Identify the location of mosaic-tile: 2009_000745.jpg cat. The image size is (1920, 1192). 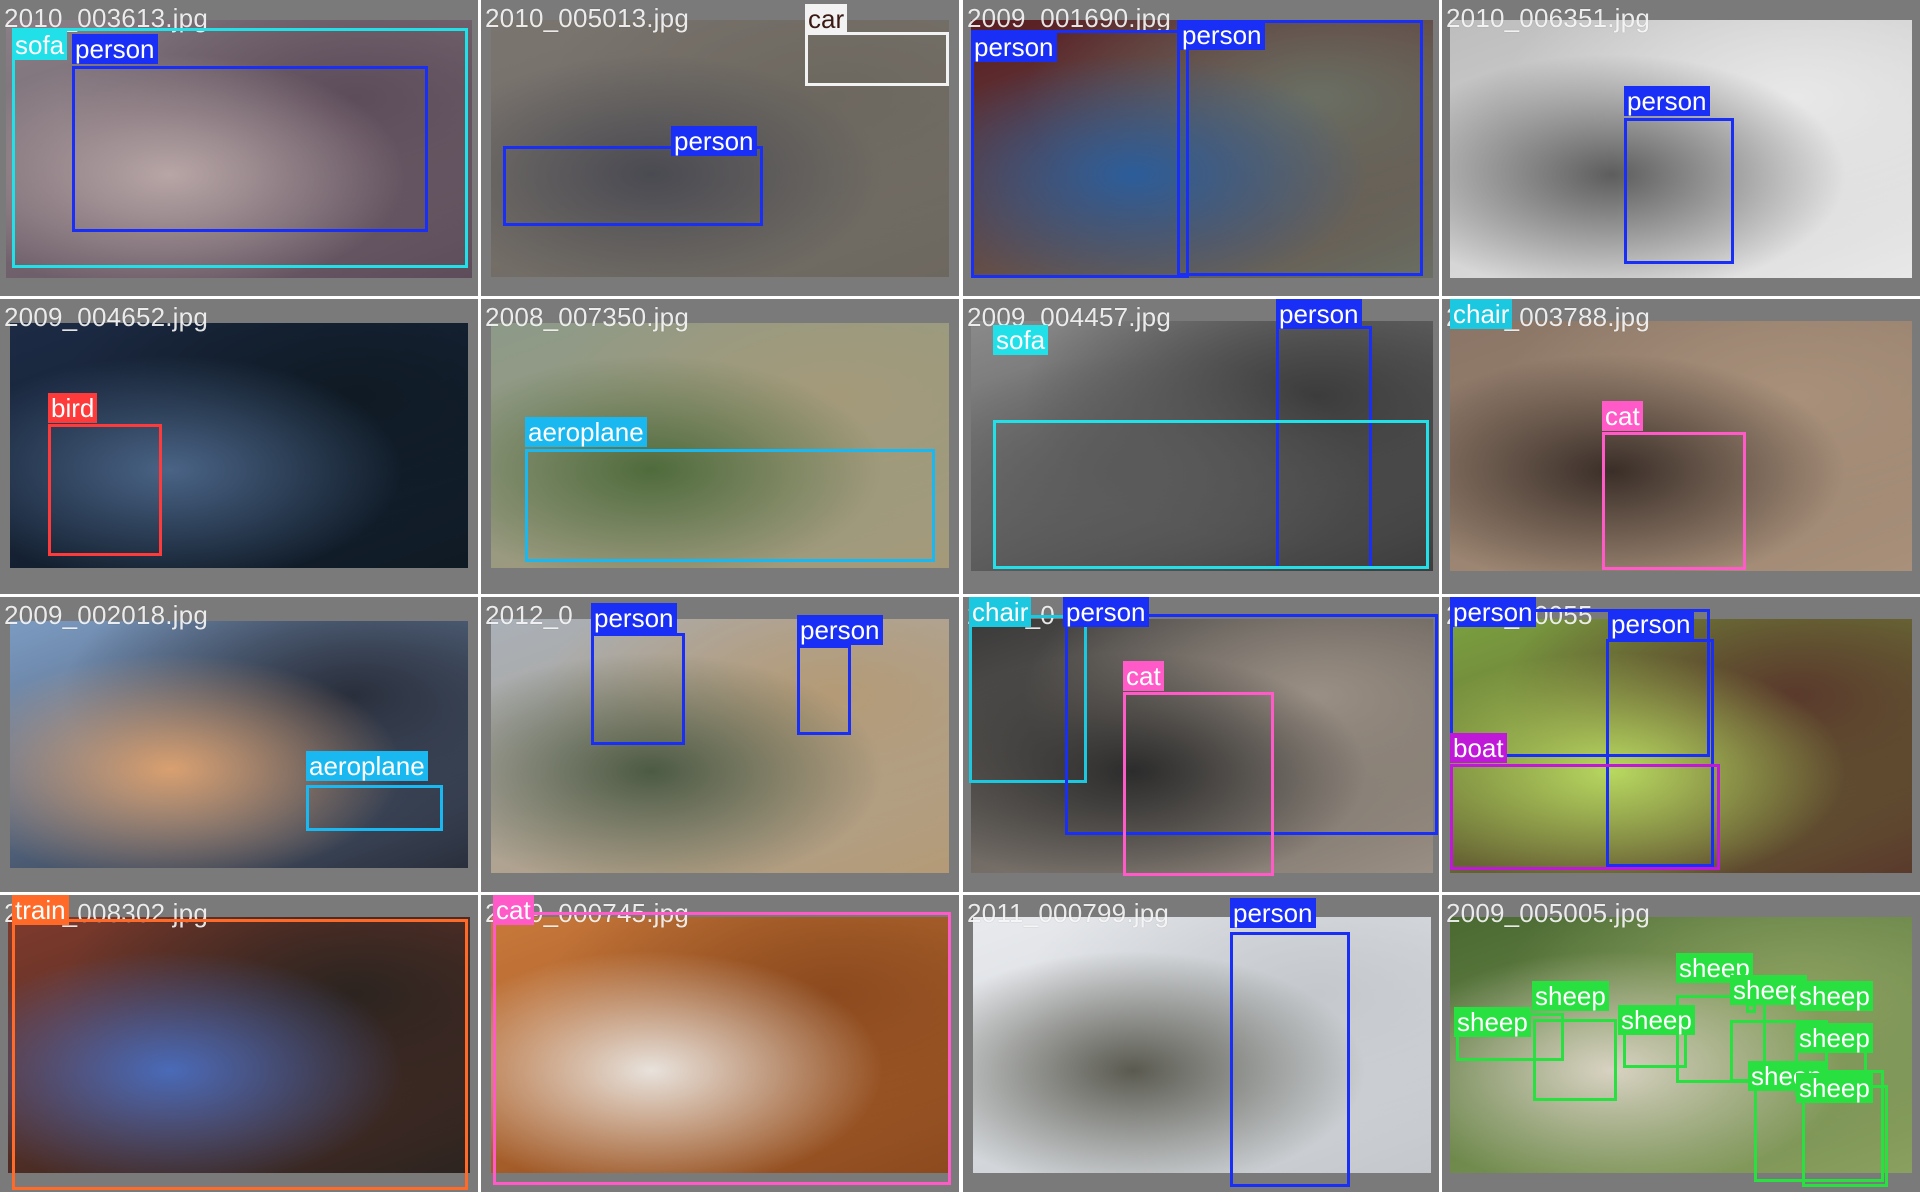
(720, 1043).